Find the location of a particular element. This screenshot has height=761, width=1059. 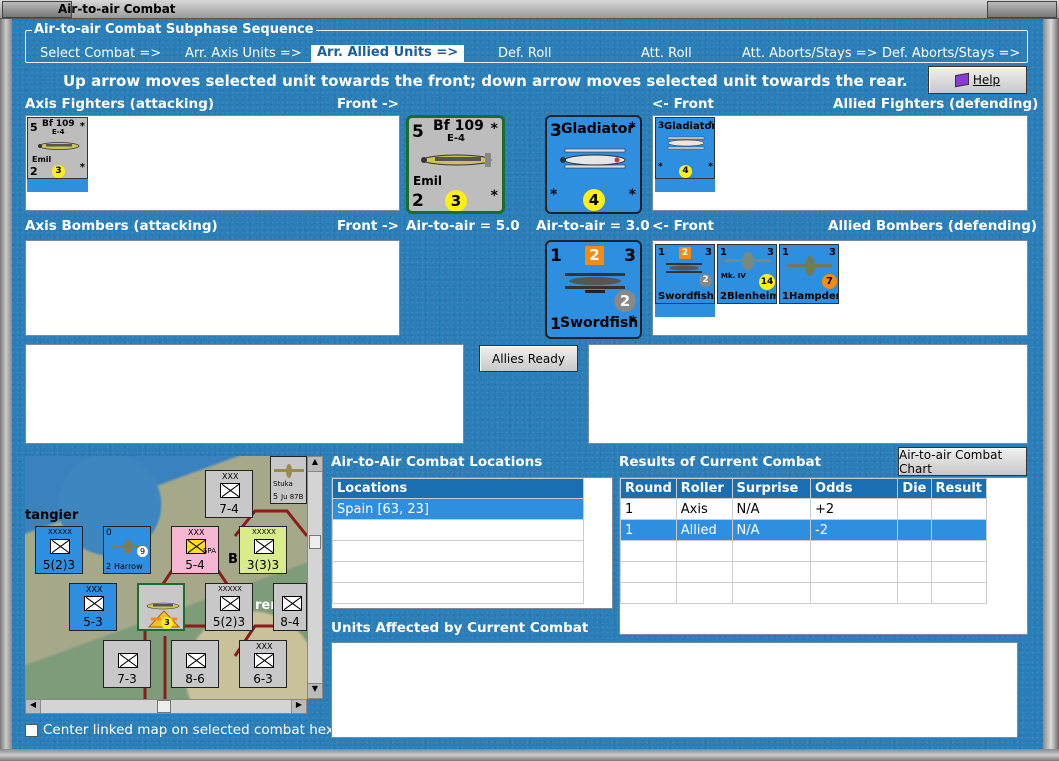

window-frame-bottom is located at coordinates (529, 755).